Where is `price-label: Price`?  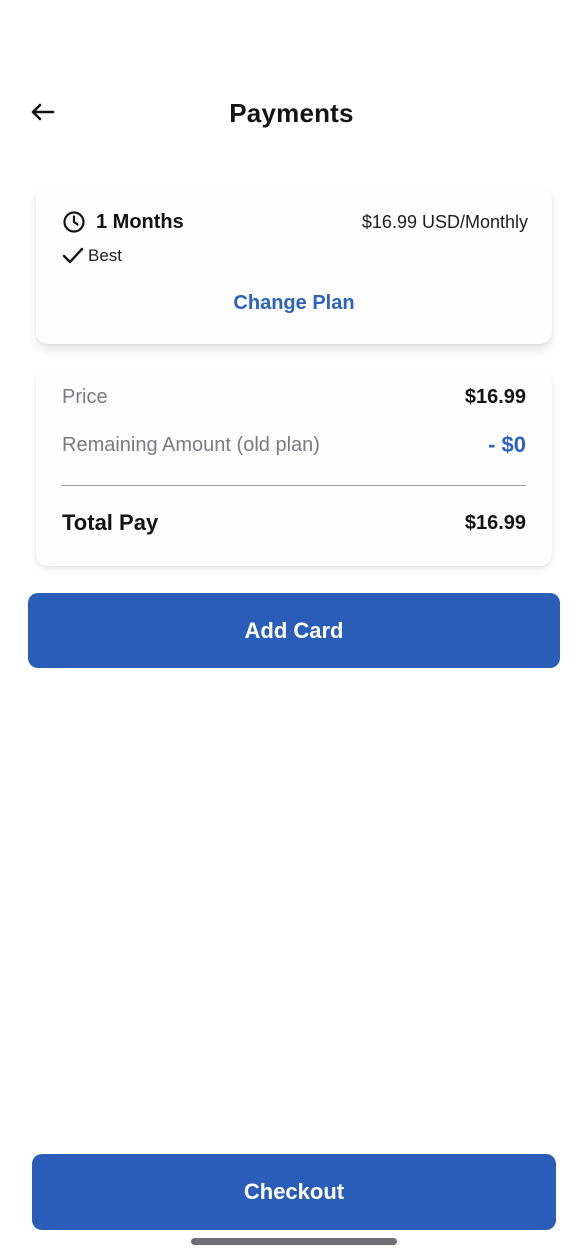 price-label: Price is located at coordinates (85, 397).